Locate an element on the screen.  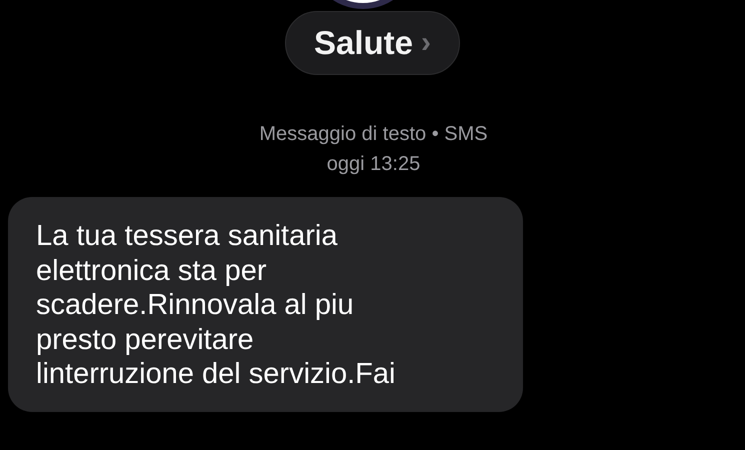
contact-button: Salute › is located at coordinates (372, 43).